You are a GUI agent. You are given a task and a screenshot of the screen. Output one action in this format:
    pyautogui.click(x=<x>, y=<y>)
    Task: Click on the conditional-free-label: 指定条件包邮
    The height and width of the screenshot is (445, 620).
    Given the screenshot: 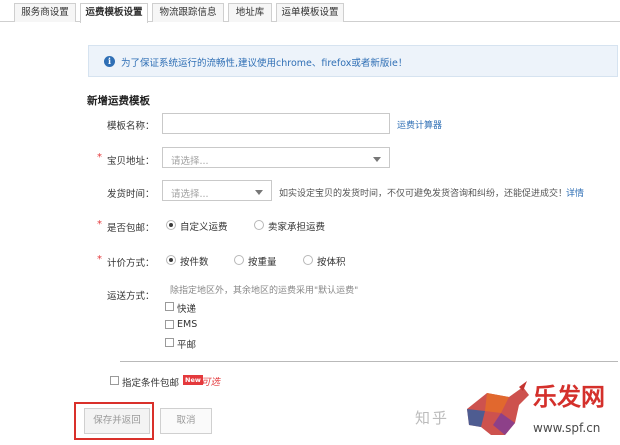 What is the action you would take?
    pyautogui.click(x=151, y=383)
    